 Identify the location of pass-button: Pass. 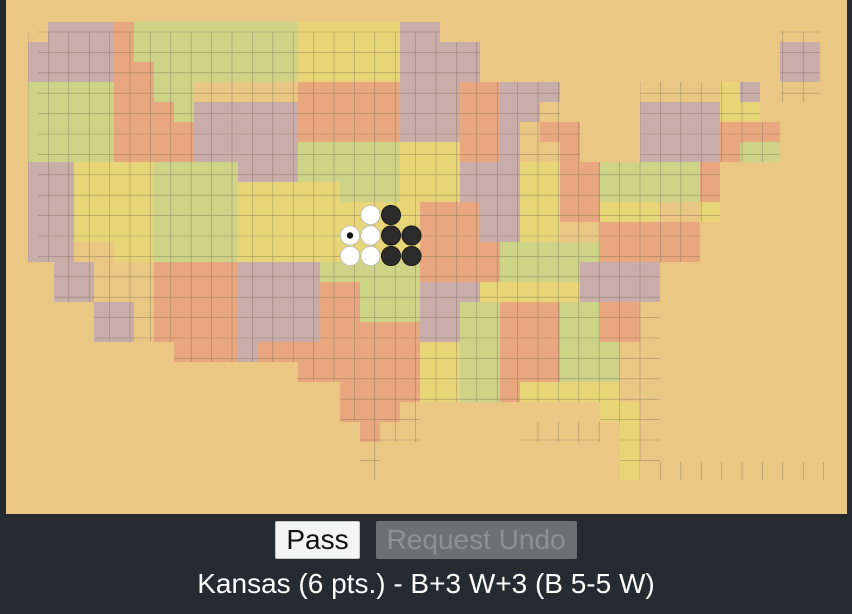
(317, 540).